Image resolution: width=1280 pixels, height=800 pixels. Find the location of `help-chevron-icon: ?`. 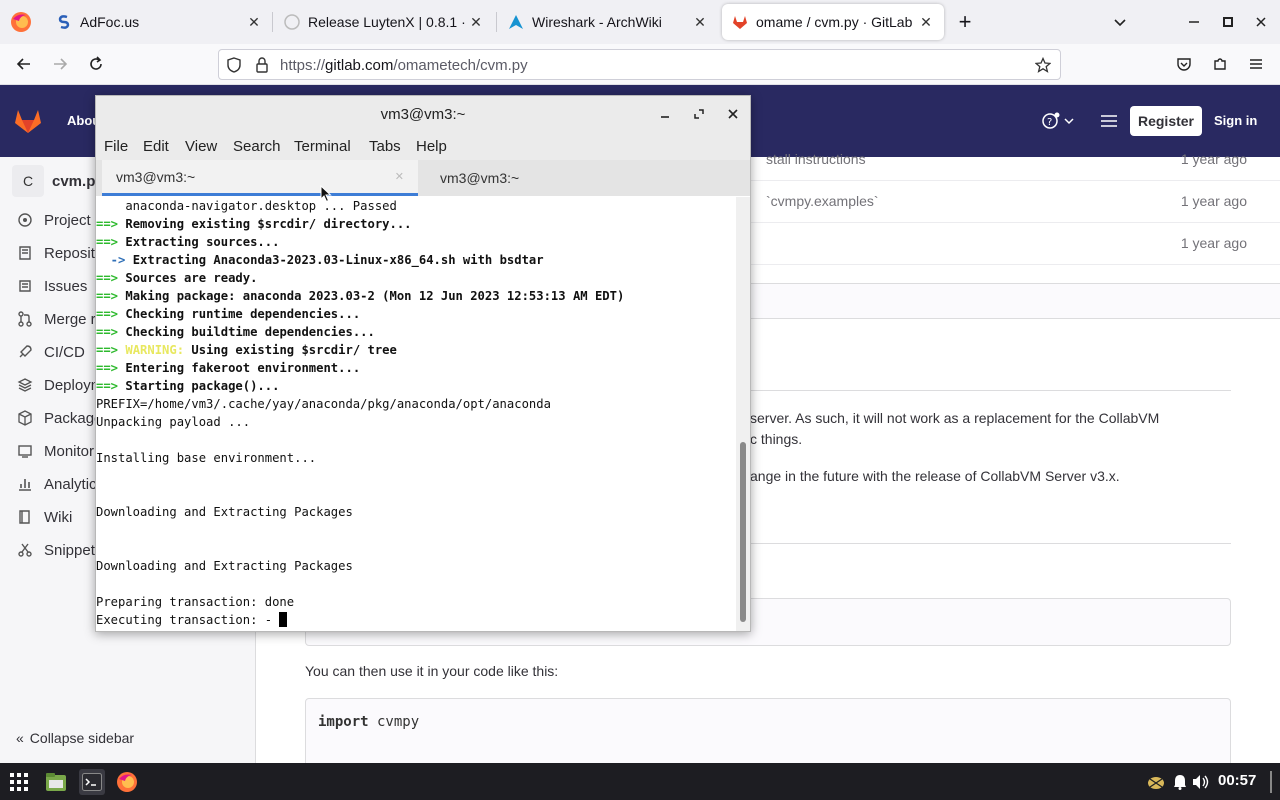

help-chevron-icon: ? is located at coordinates (1058, 121).